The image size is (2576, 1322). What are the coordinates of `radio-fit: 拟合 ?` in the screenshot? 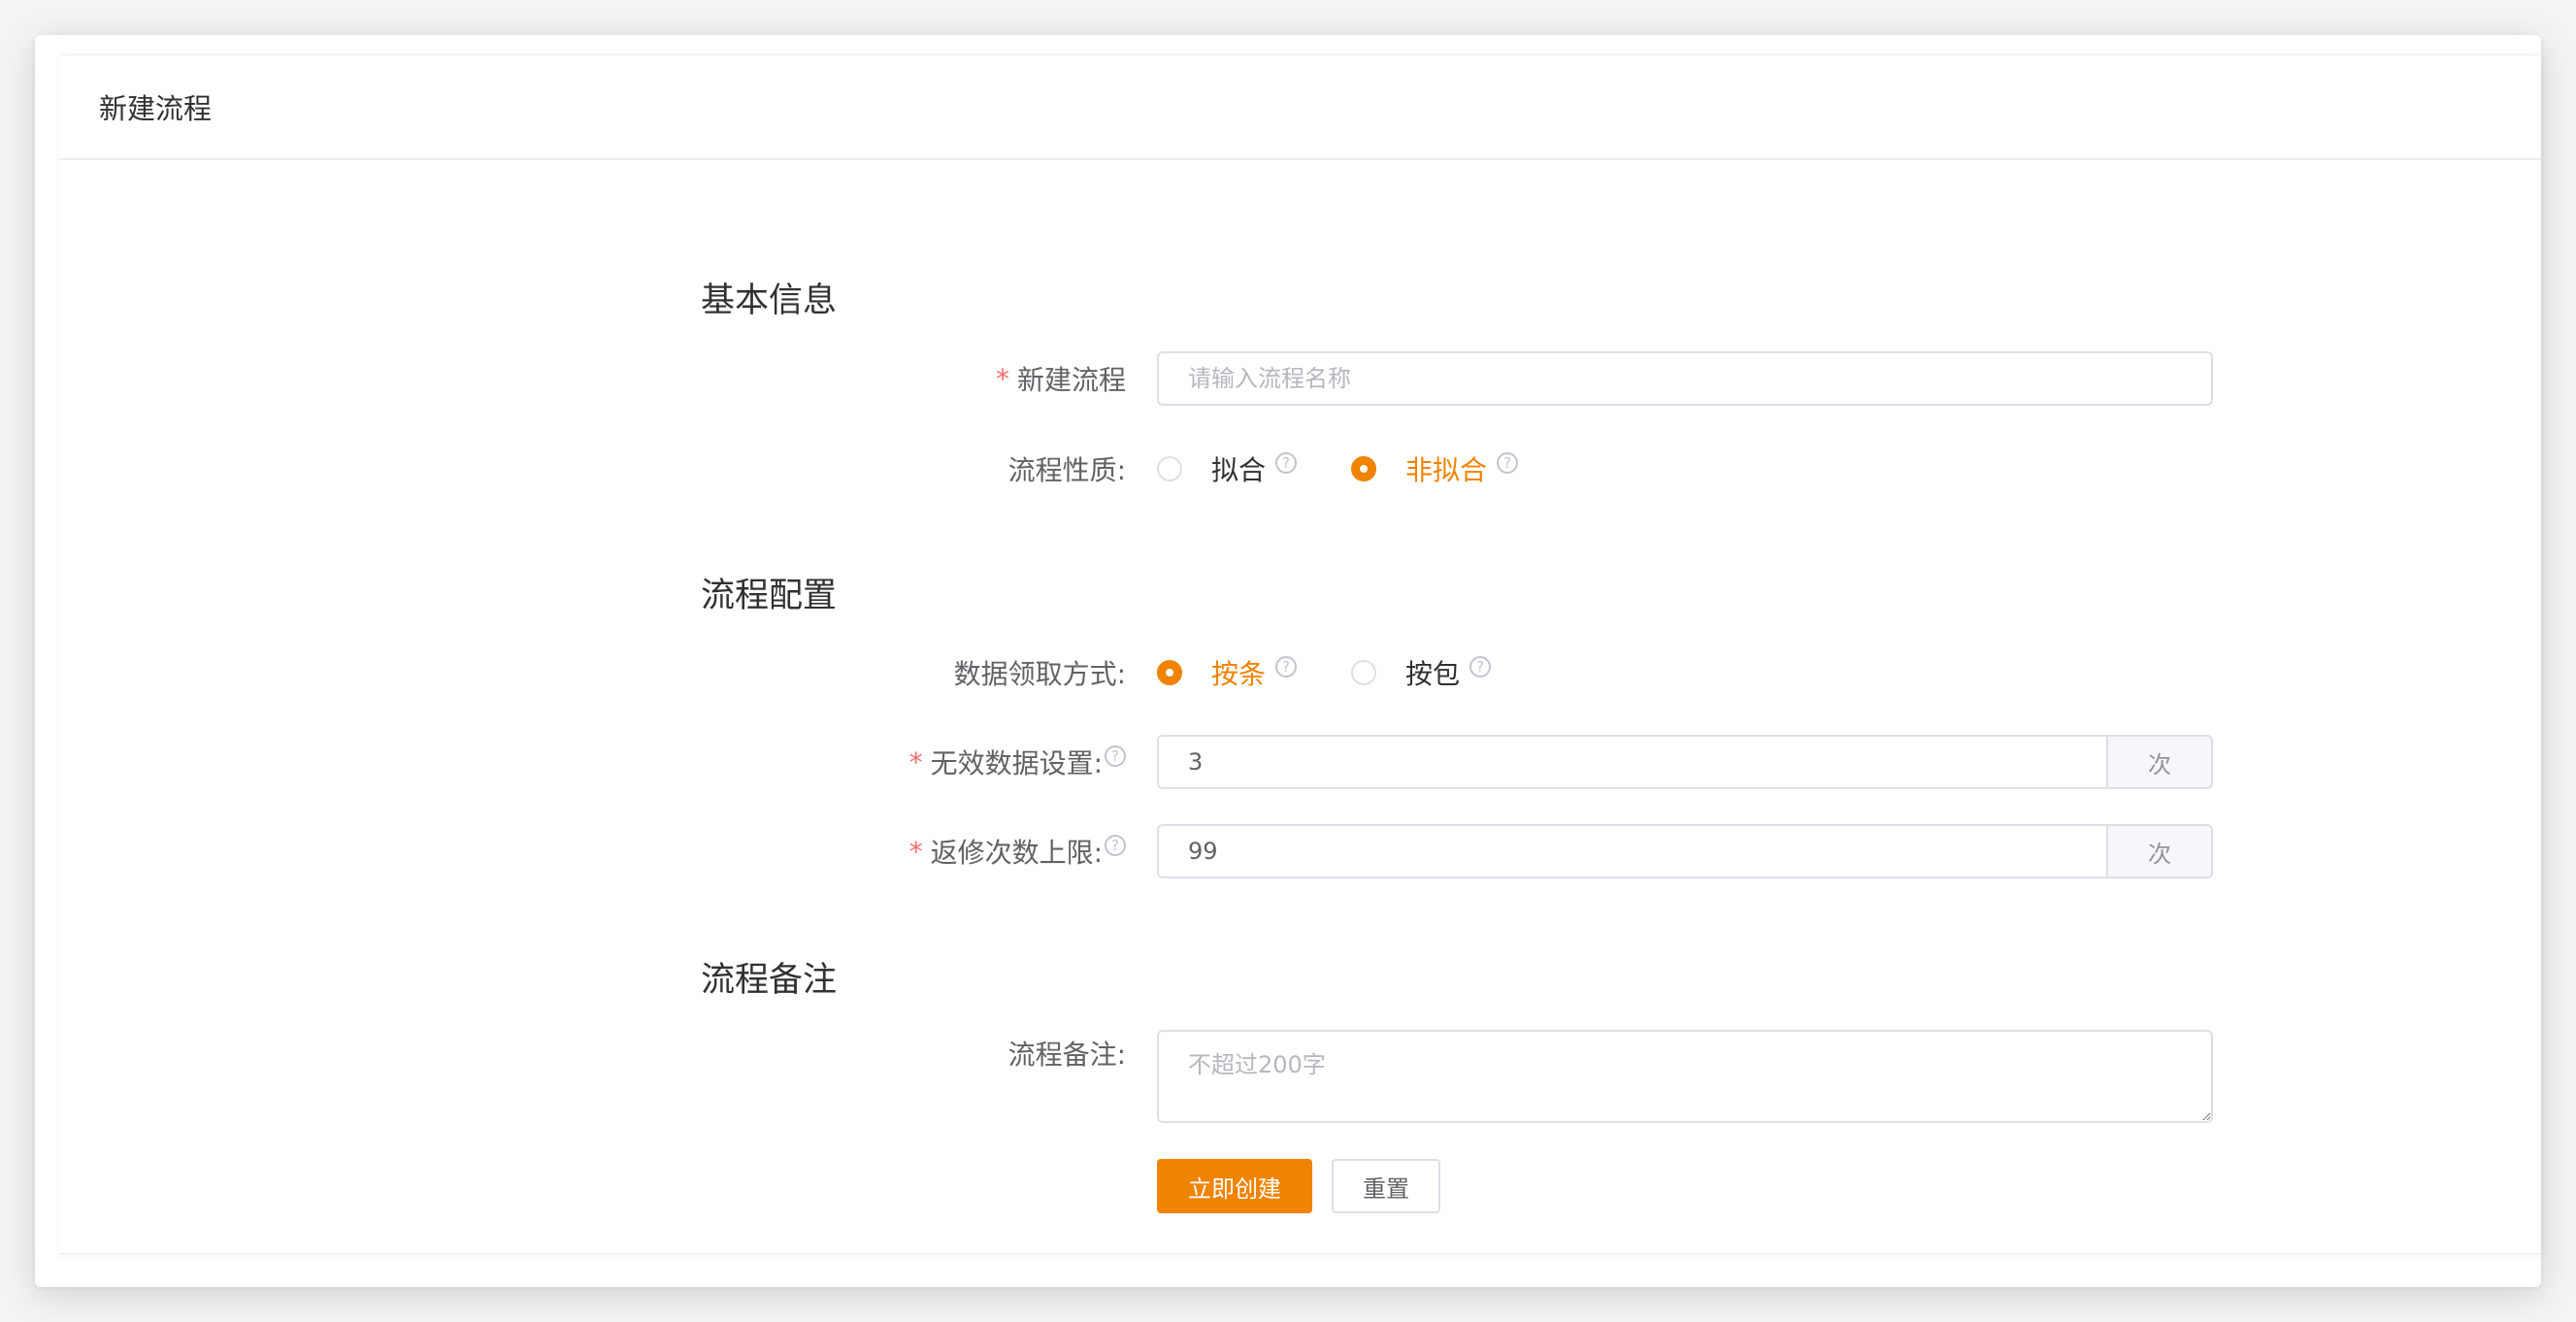 It's located at (1227, 469).